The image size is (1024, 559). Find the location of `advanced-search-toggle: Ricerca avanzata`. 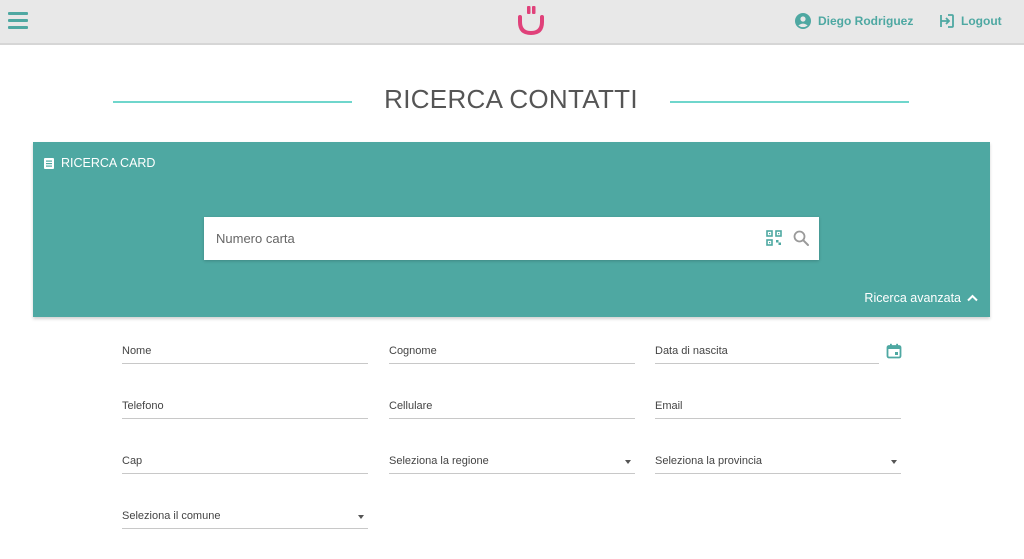

advanced-search-toggle: Ricerca avanzata is located at coordinates (921, 298).